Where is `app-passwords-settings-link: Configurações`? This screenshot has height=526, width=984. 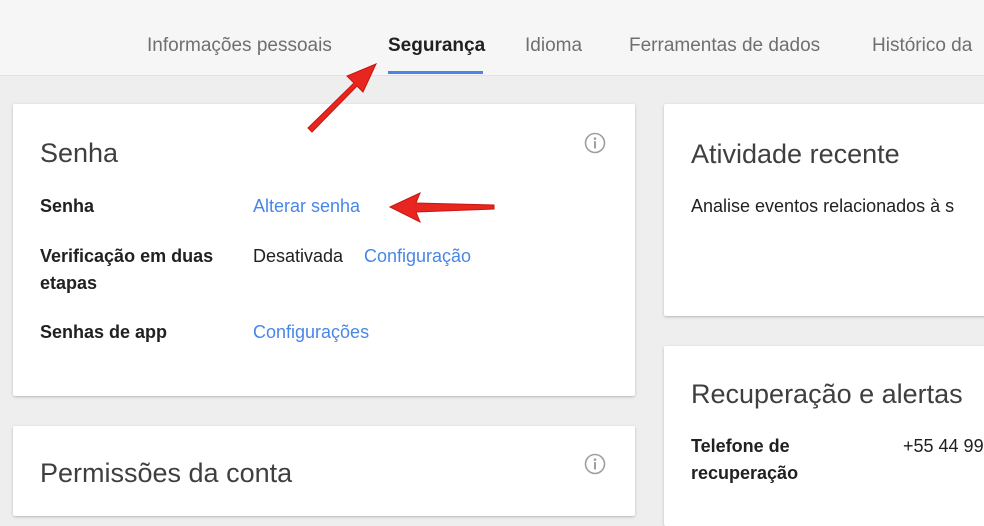
app-passwords-settings-link: Configurações is located at coordinates (311, 332).